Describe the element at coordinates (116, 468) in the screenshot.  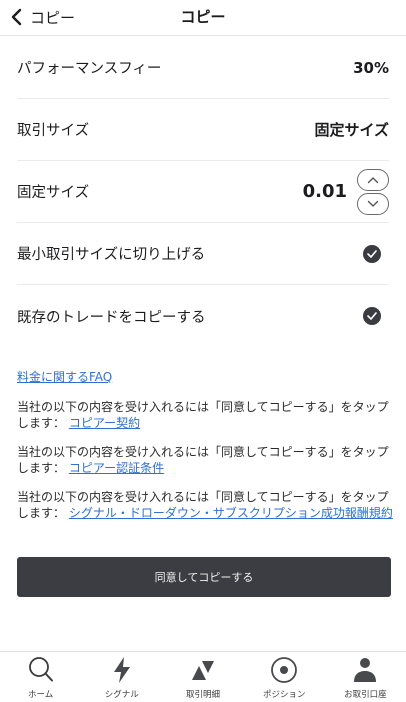
I see `copier-auth-terms-link: コピアー認証条件` at that location.